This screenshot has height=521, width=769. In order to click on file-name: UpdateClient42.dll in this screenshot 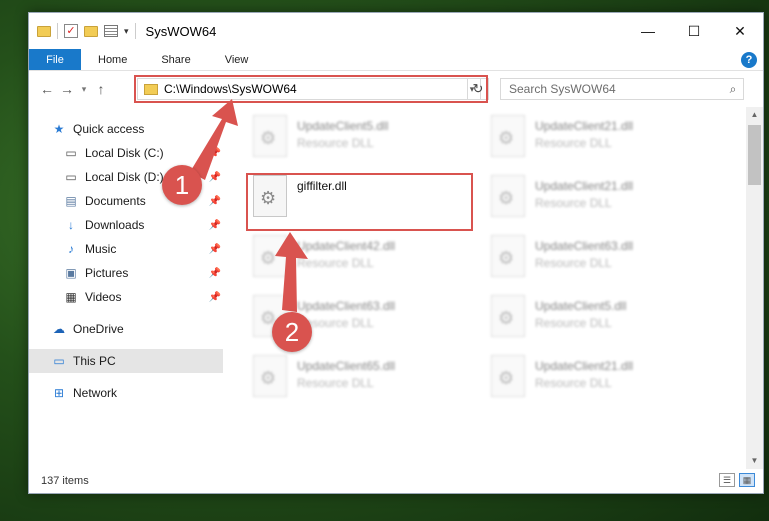, I will do `click(346, 246)`.